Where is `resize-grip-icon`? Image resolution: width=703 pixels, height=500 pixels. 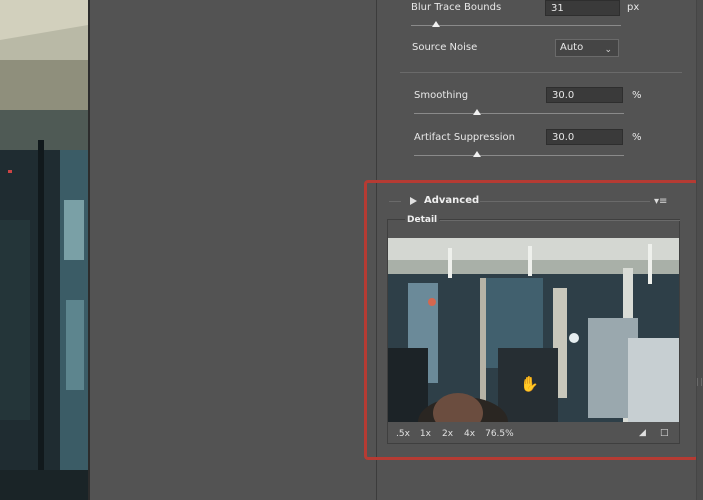
resize-grip-icon is located at coordinates (699, 382).